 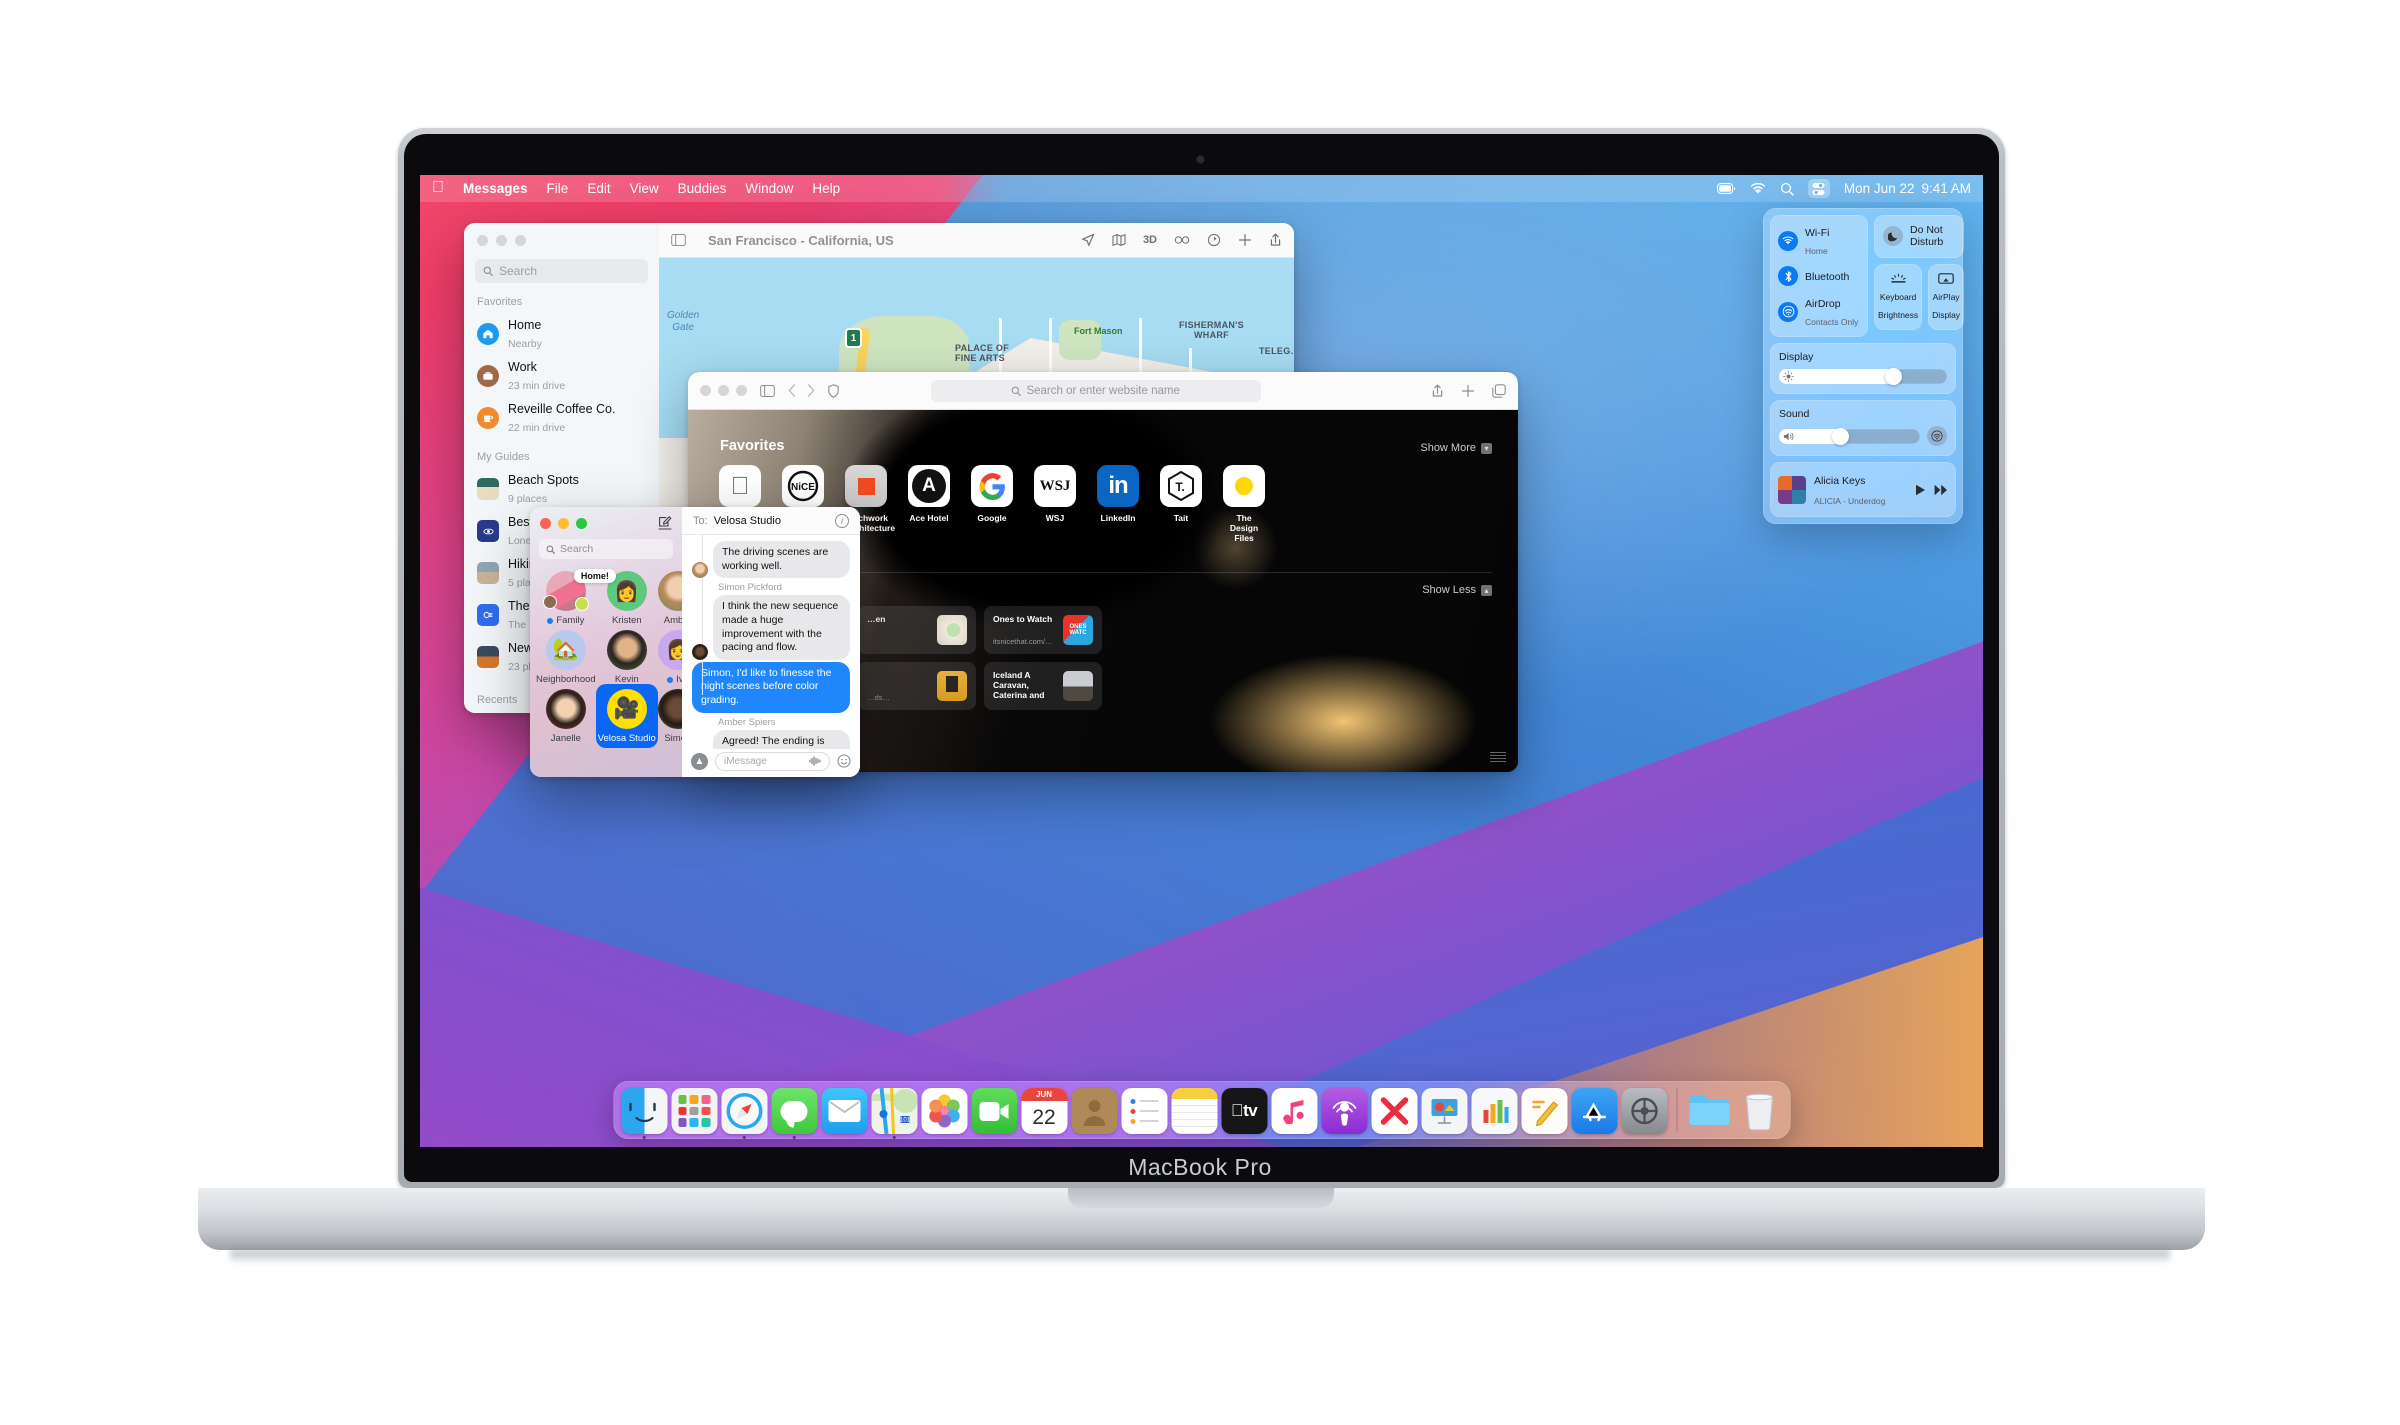 I want to click on favorite-linkedin: in LinkedIn, so click(x=1118, y=504).